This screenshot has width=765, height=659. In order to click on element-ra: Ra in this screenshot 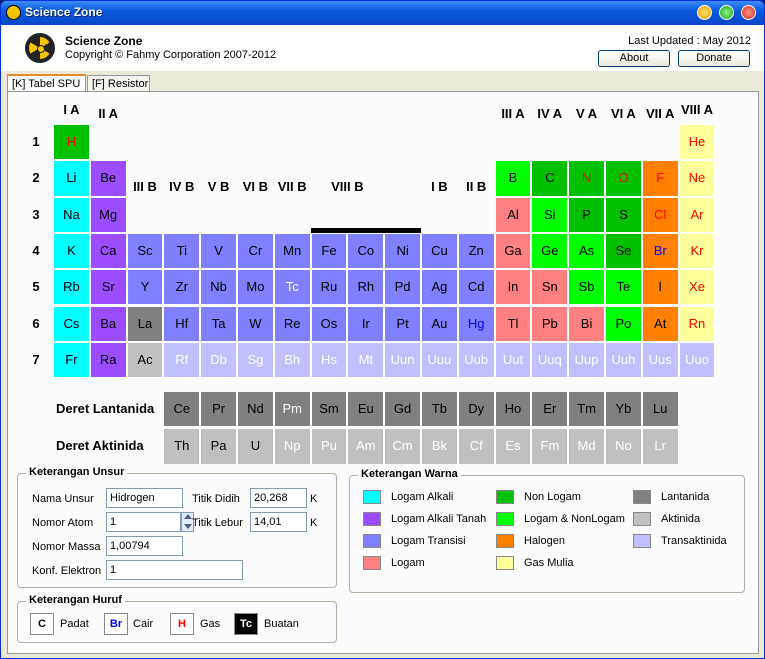, I will do `click(108, 360)`.